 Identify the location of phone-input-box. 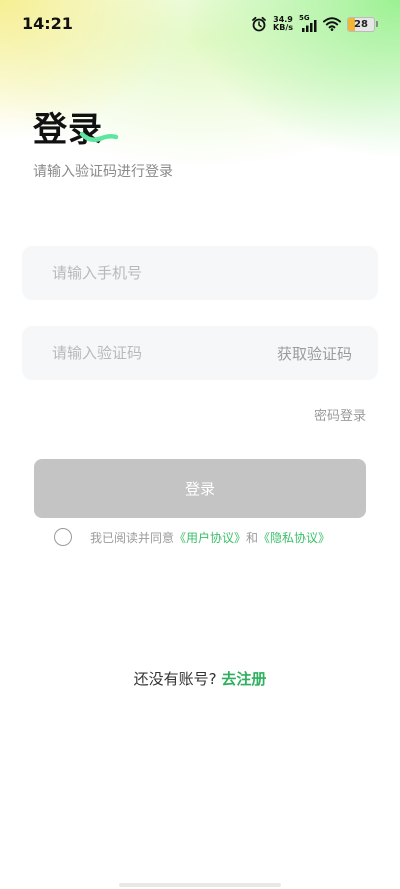
(200, 273).